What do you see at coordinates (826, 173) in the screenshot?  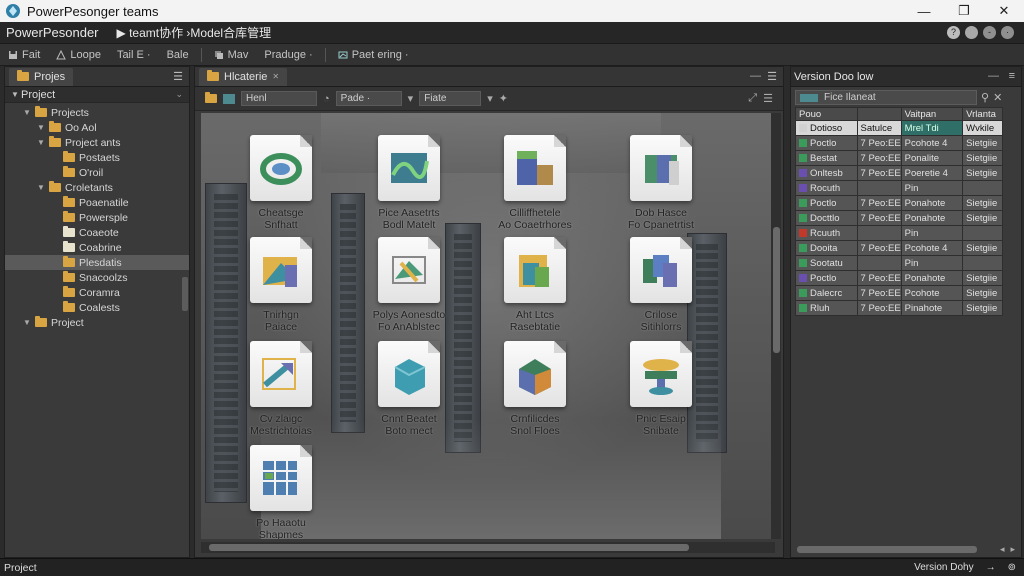 I see `version-file-cell: Onltesb` at bounding box center [826, 173].